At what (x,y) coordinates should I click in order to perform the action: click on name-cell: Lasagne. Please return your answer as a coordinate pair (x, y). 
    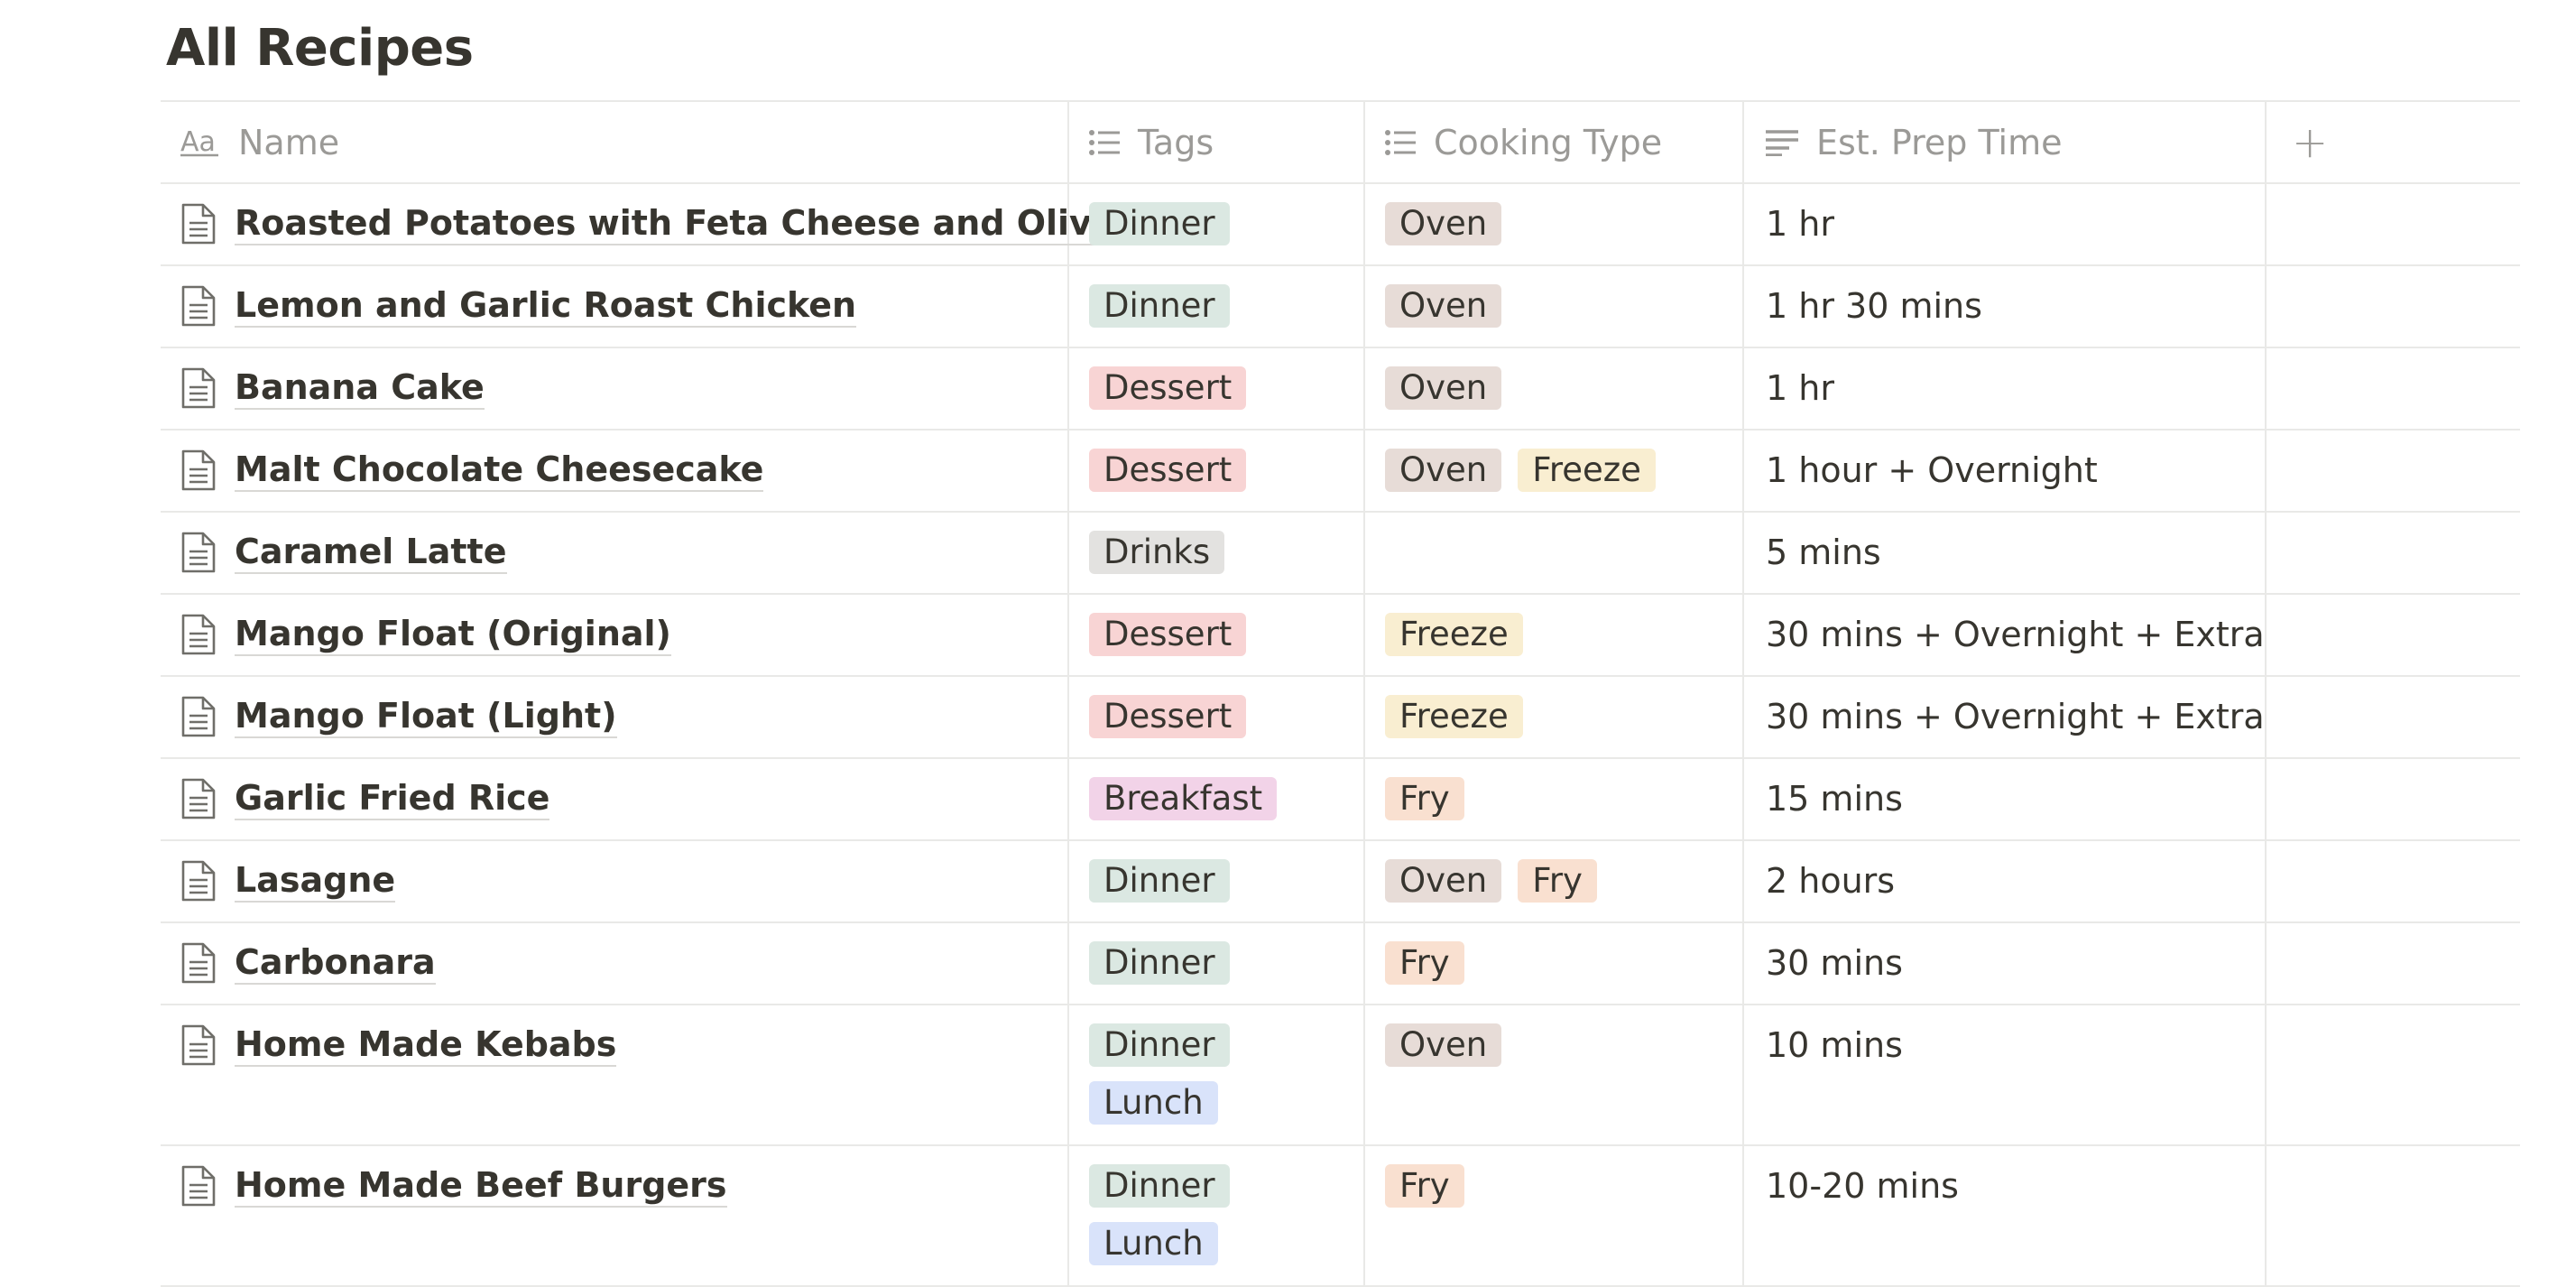
    Looking at the image, I should click on (615, 881).